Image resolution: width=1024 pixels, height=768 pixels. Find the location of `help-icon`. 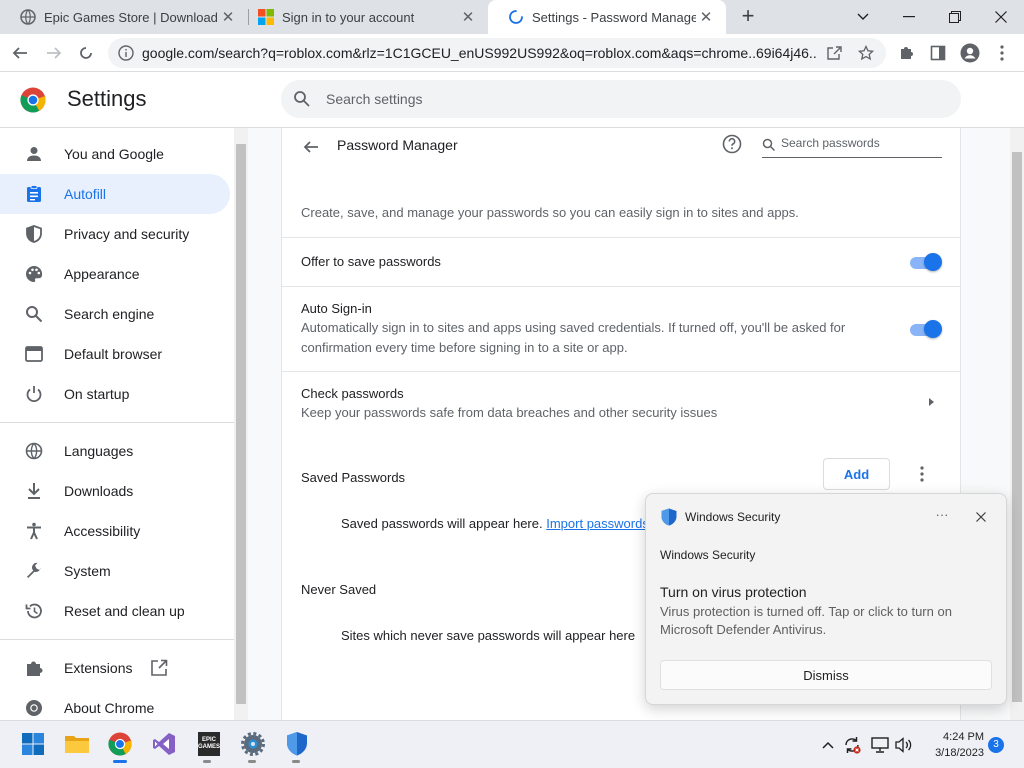

help-icon is located at coordinates (732, 144).